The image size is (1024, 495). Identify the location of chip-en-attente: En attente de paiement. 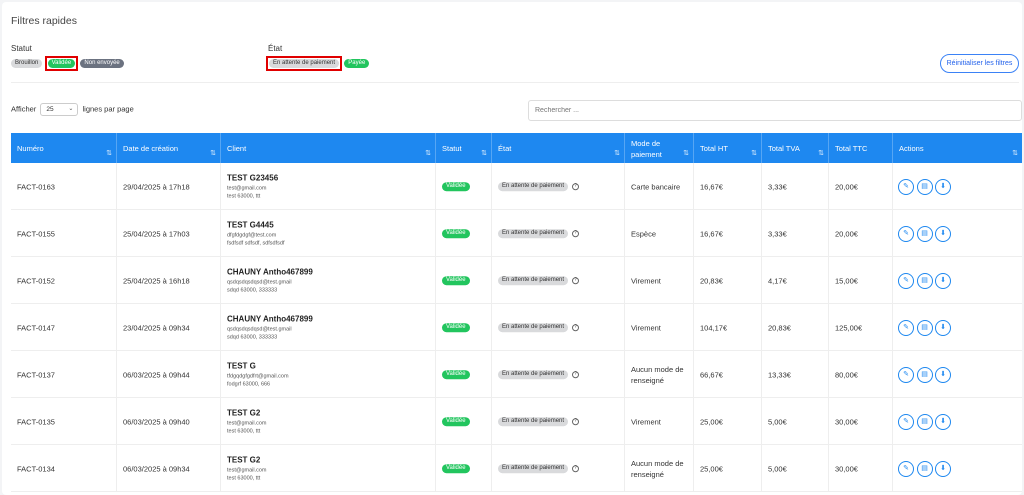
(304, 64).